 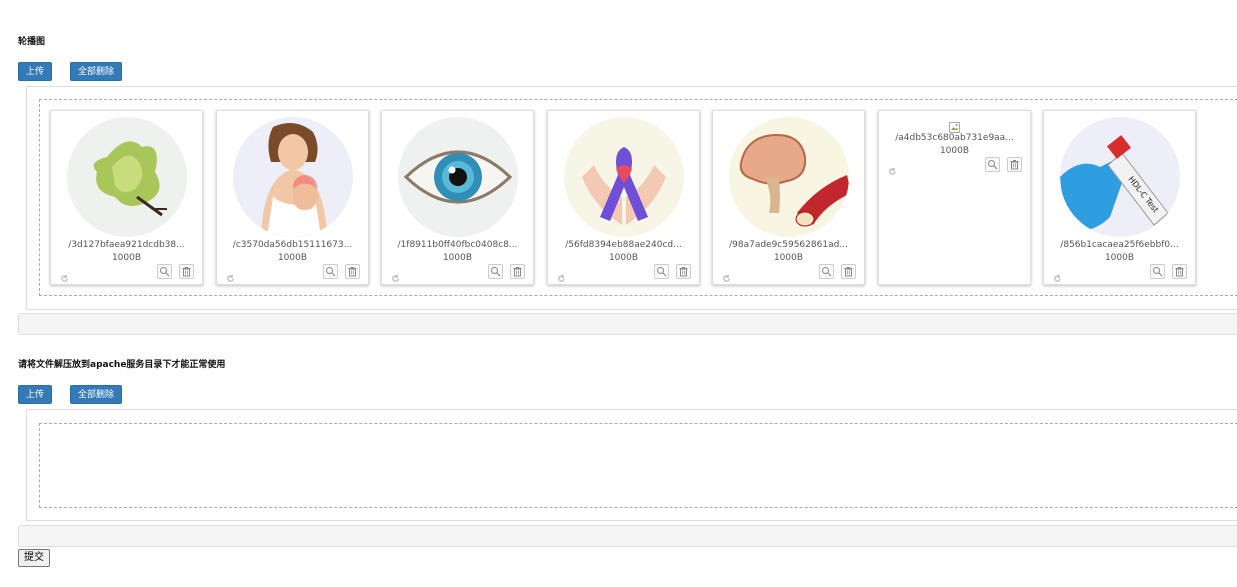 What do you see at coordinates (32, 42) in the screenshot?
I see `carousel-title: 轮播图` at bounding box center [32, 42].